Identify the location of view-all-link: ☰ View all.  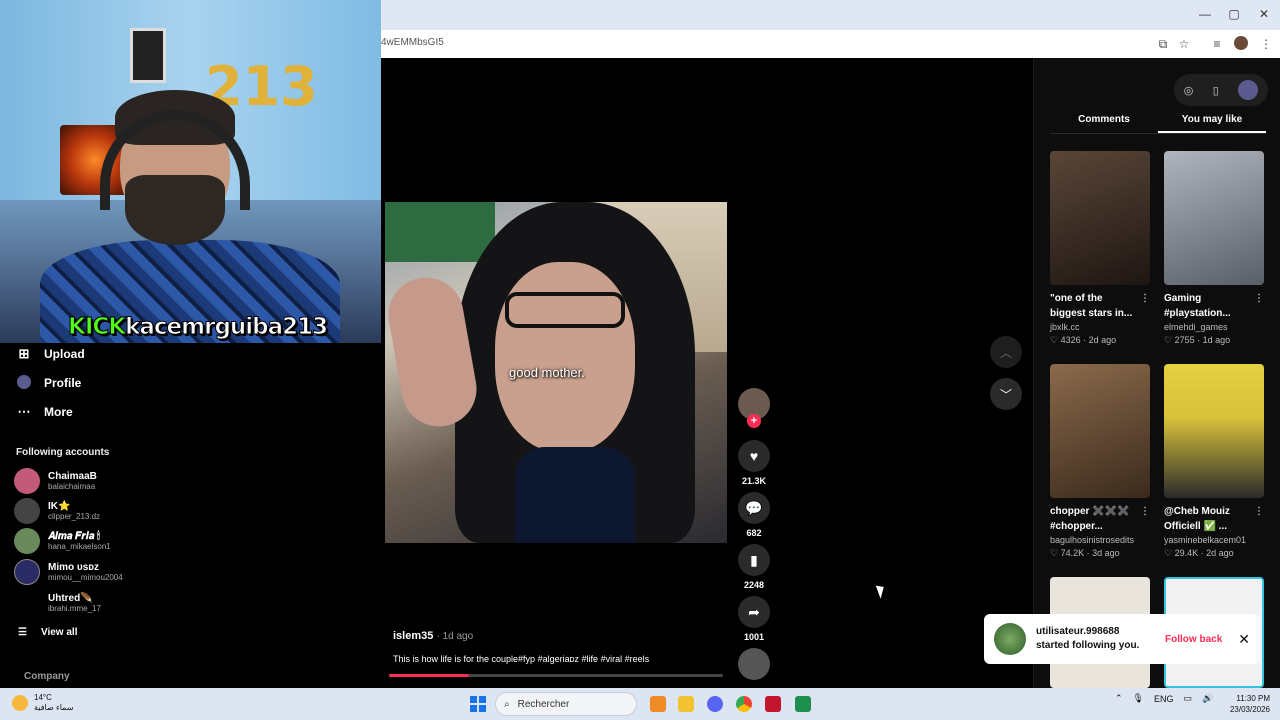
(47, 632).